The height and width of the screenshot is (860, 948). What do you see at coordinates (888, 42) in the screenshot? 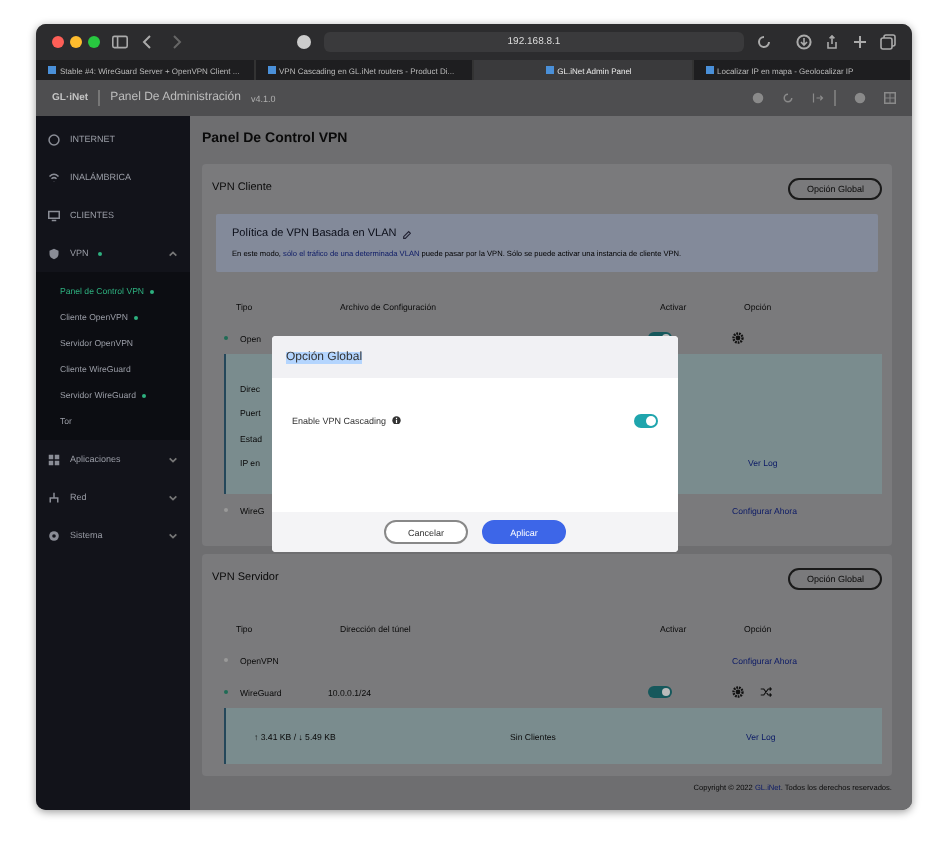
I see `tabs-icon` at bounding box center [888, 42].